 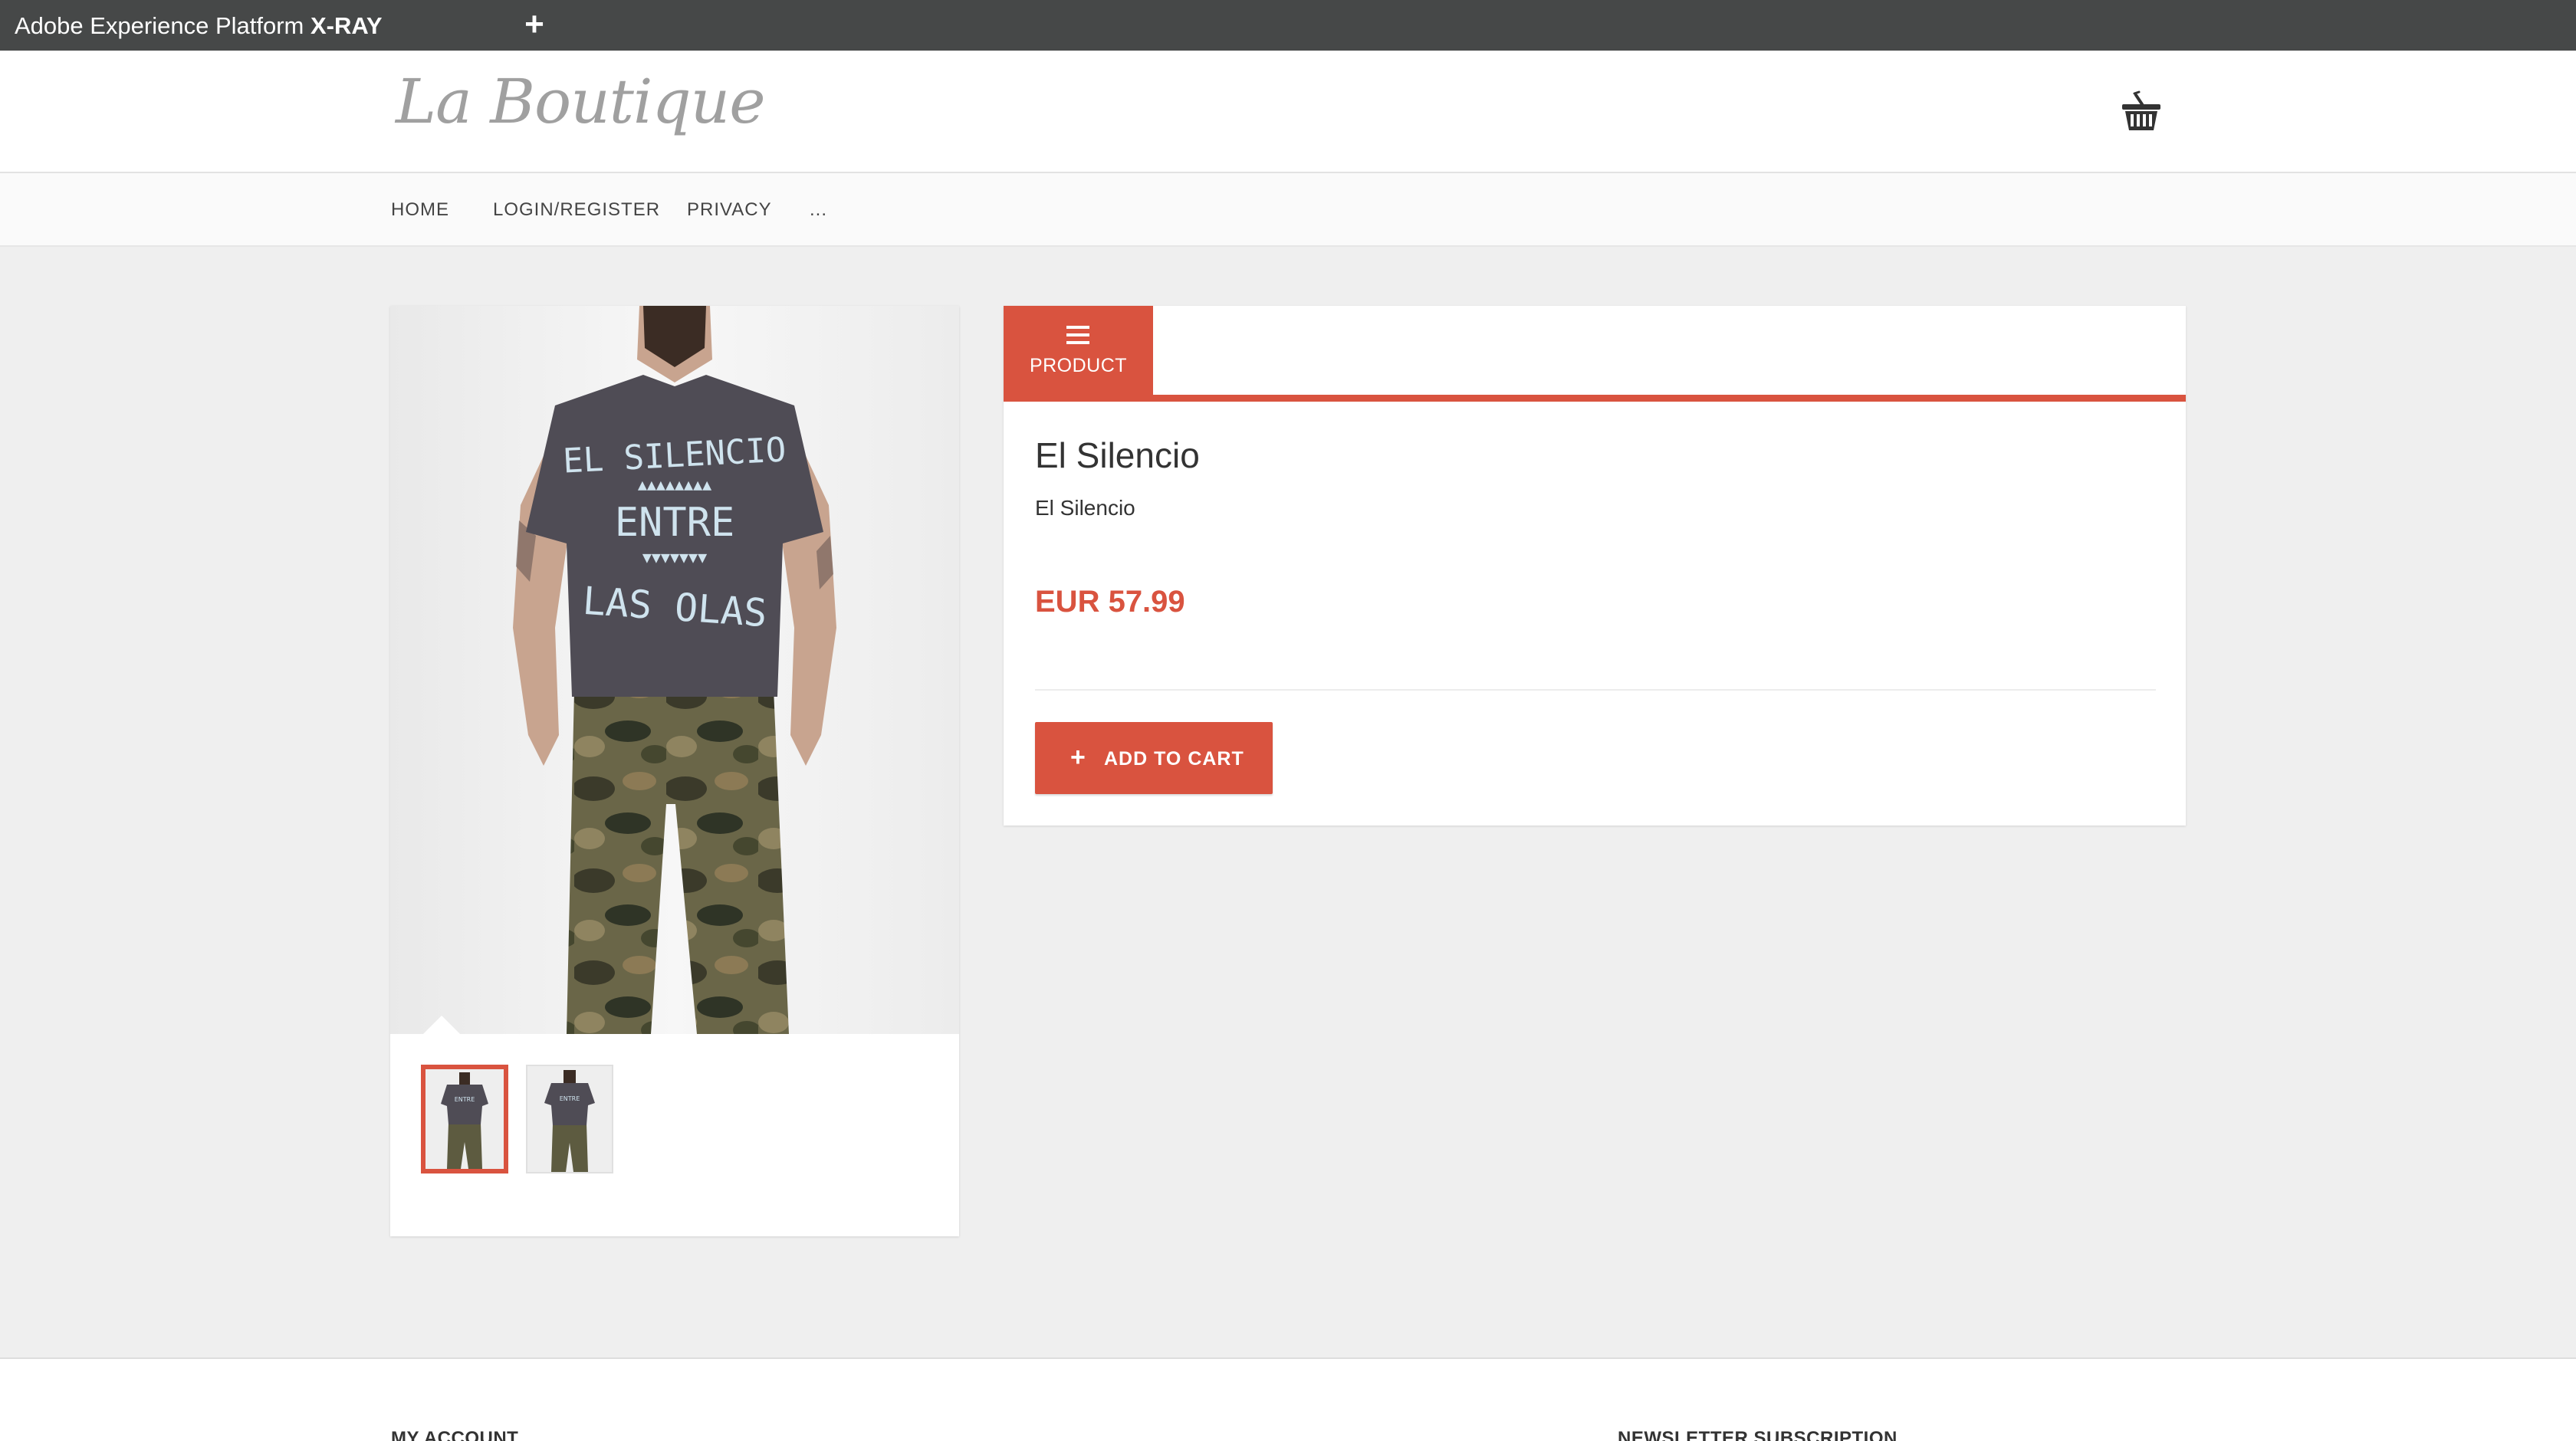 I want to click on xray-title-bold: X-RAY, so click(x=346, y=25).